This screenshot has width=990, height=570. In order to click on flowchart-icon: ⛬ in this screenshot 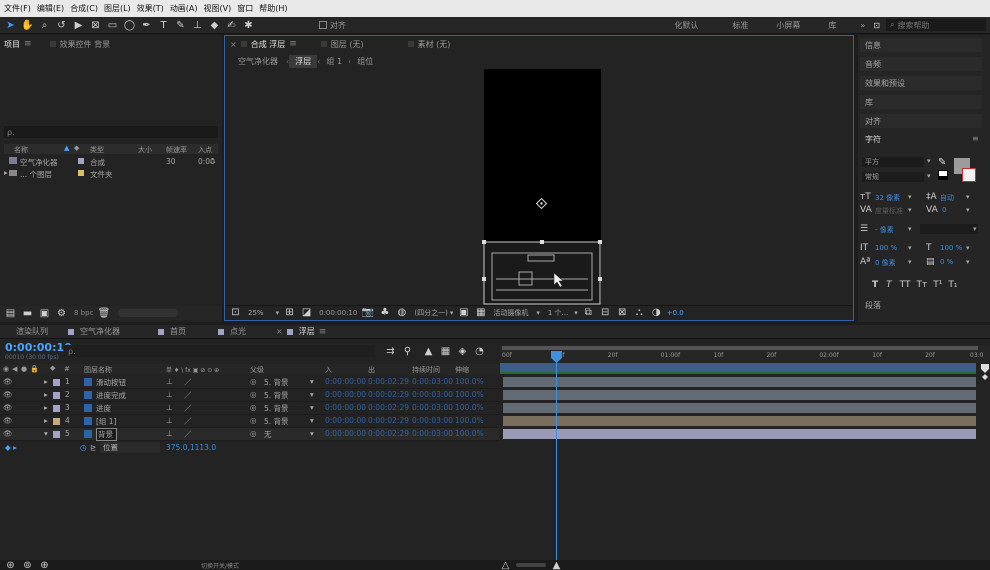, I will do `click(639, 312)`.